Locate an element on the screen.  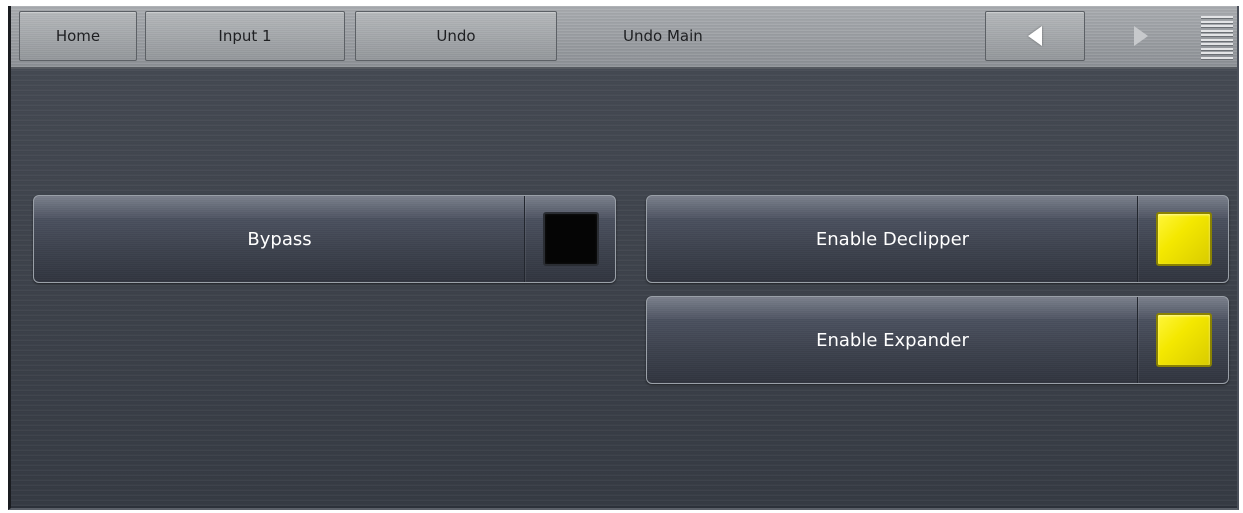
input-button-label: Input 1 is located at coordinates (245, 36).